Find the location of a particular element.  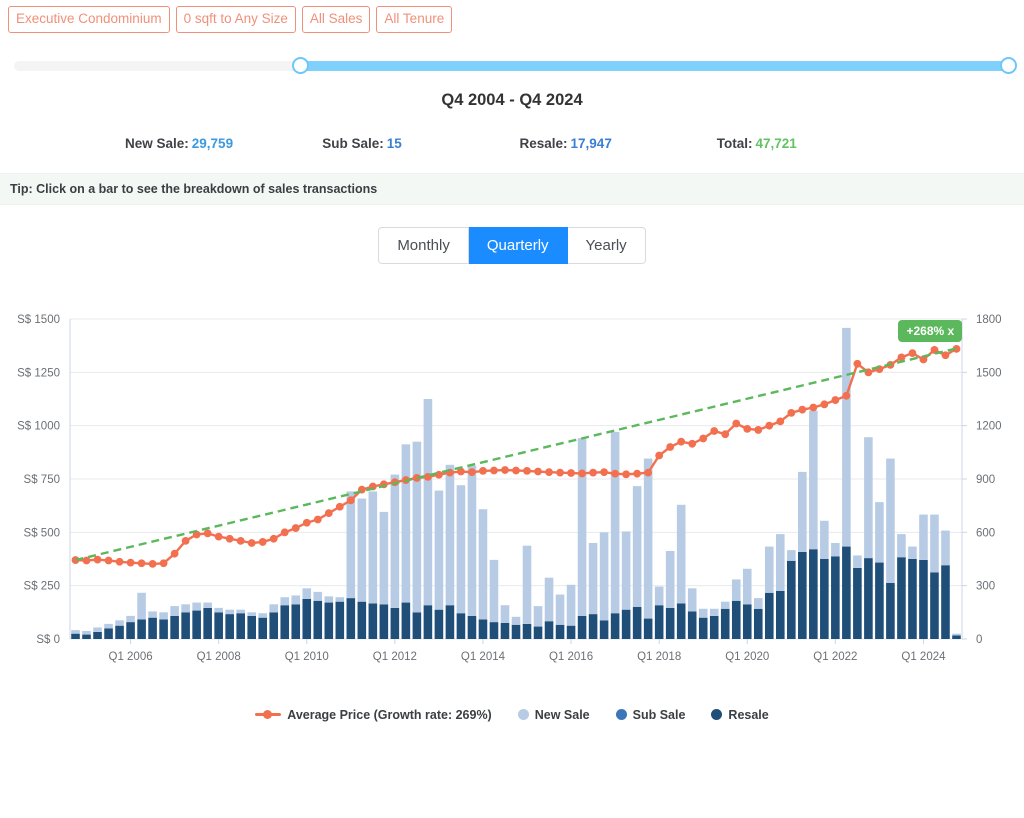

stat-total: Total: 47,721 is located at coordinates (815, 143).